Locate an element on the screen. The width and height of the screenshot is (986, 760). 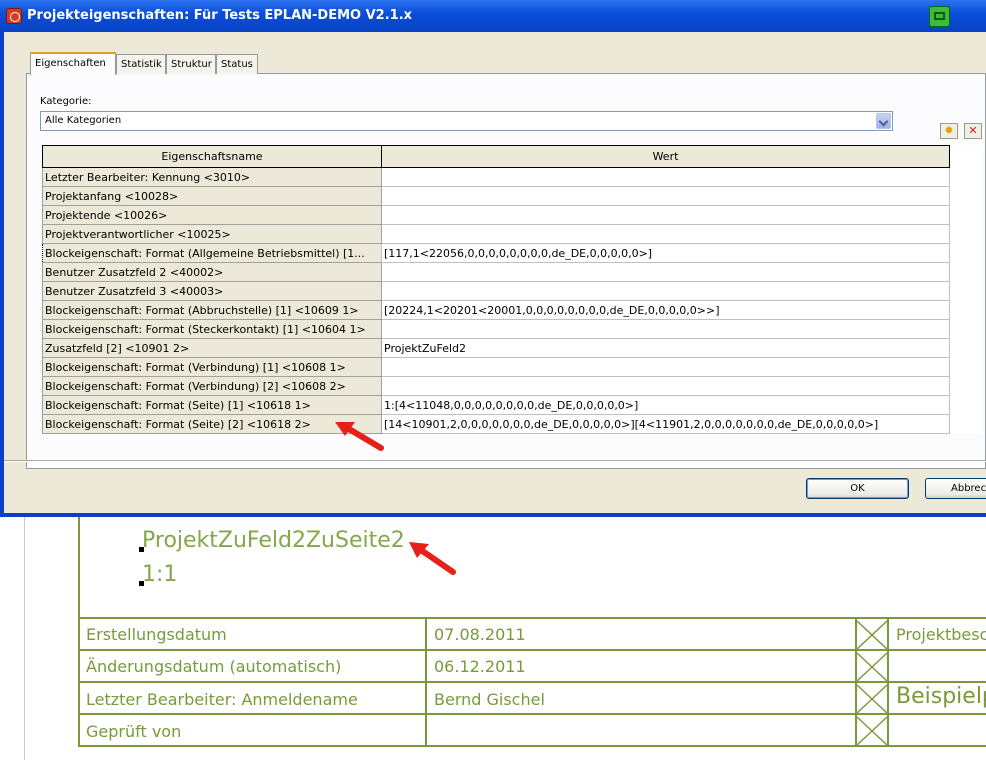
grid-empty-area is located at coordinates (965, 289).